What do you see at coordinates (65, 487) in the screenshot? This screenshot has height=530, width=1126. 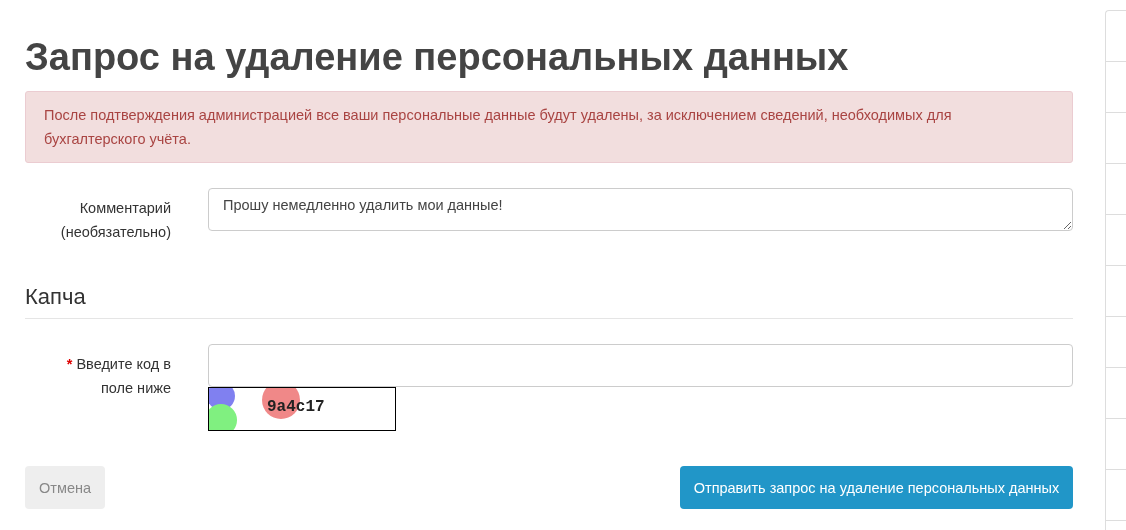 I see `cancel-button: Отмена` at bounding box center [65, 487].